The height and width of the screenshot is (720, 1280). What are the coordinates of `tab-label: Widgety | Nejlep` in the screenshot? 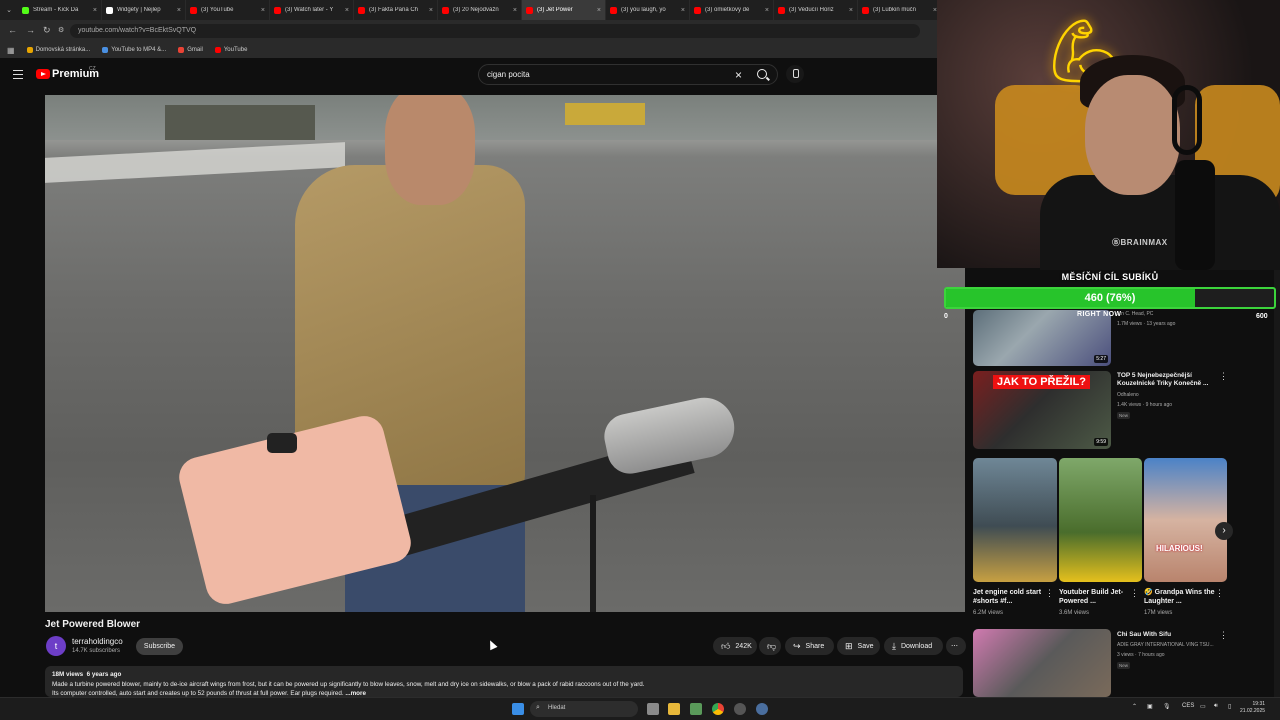 It's located at (139, 10).